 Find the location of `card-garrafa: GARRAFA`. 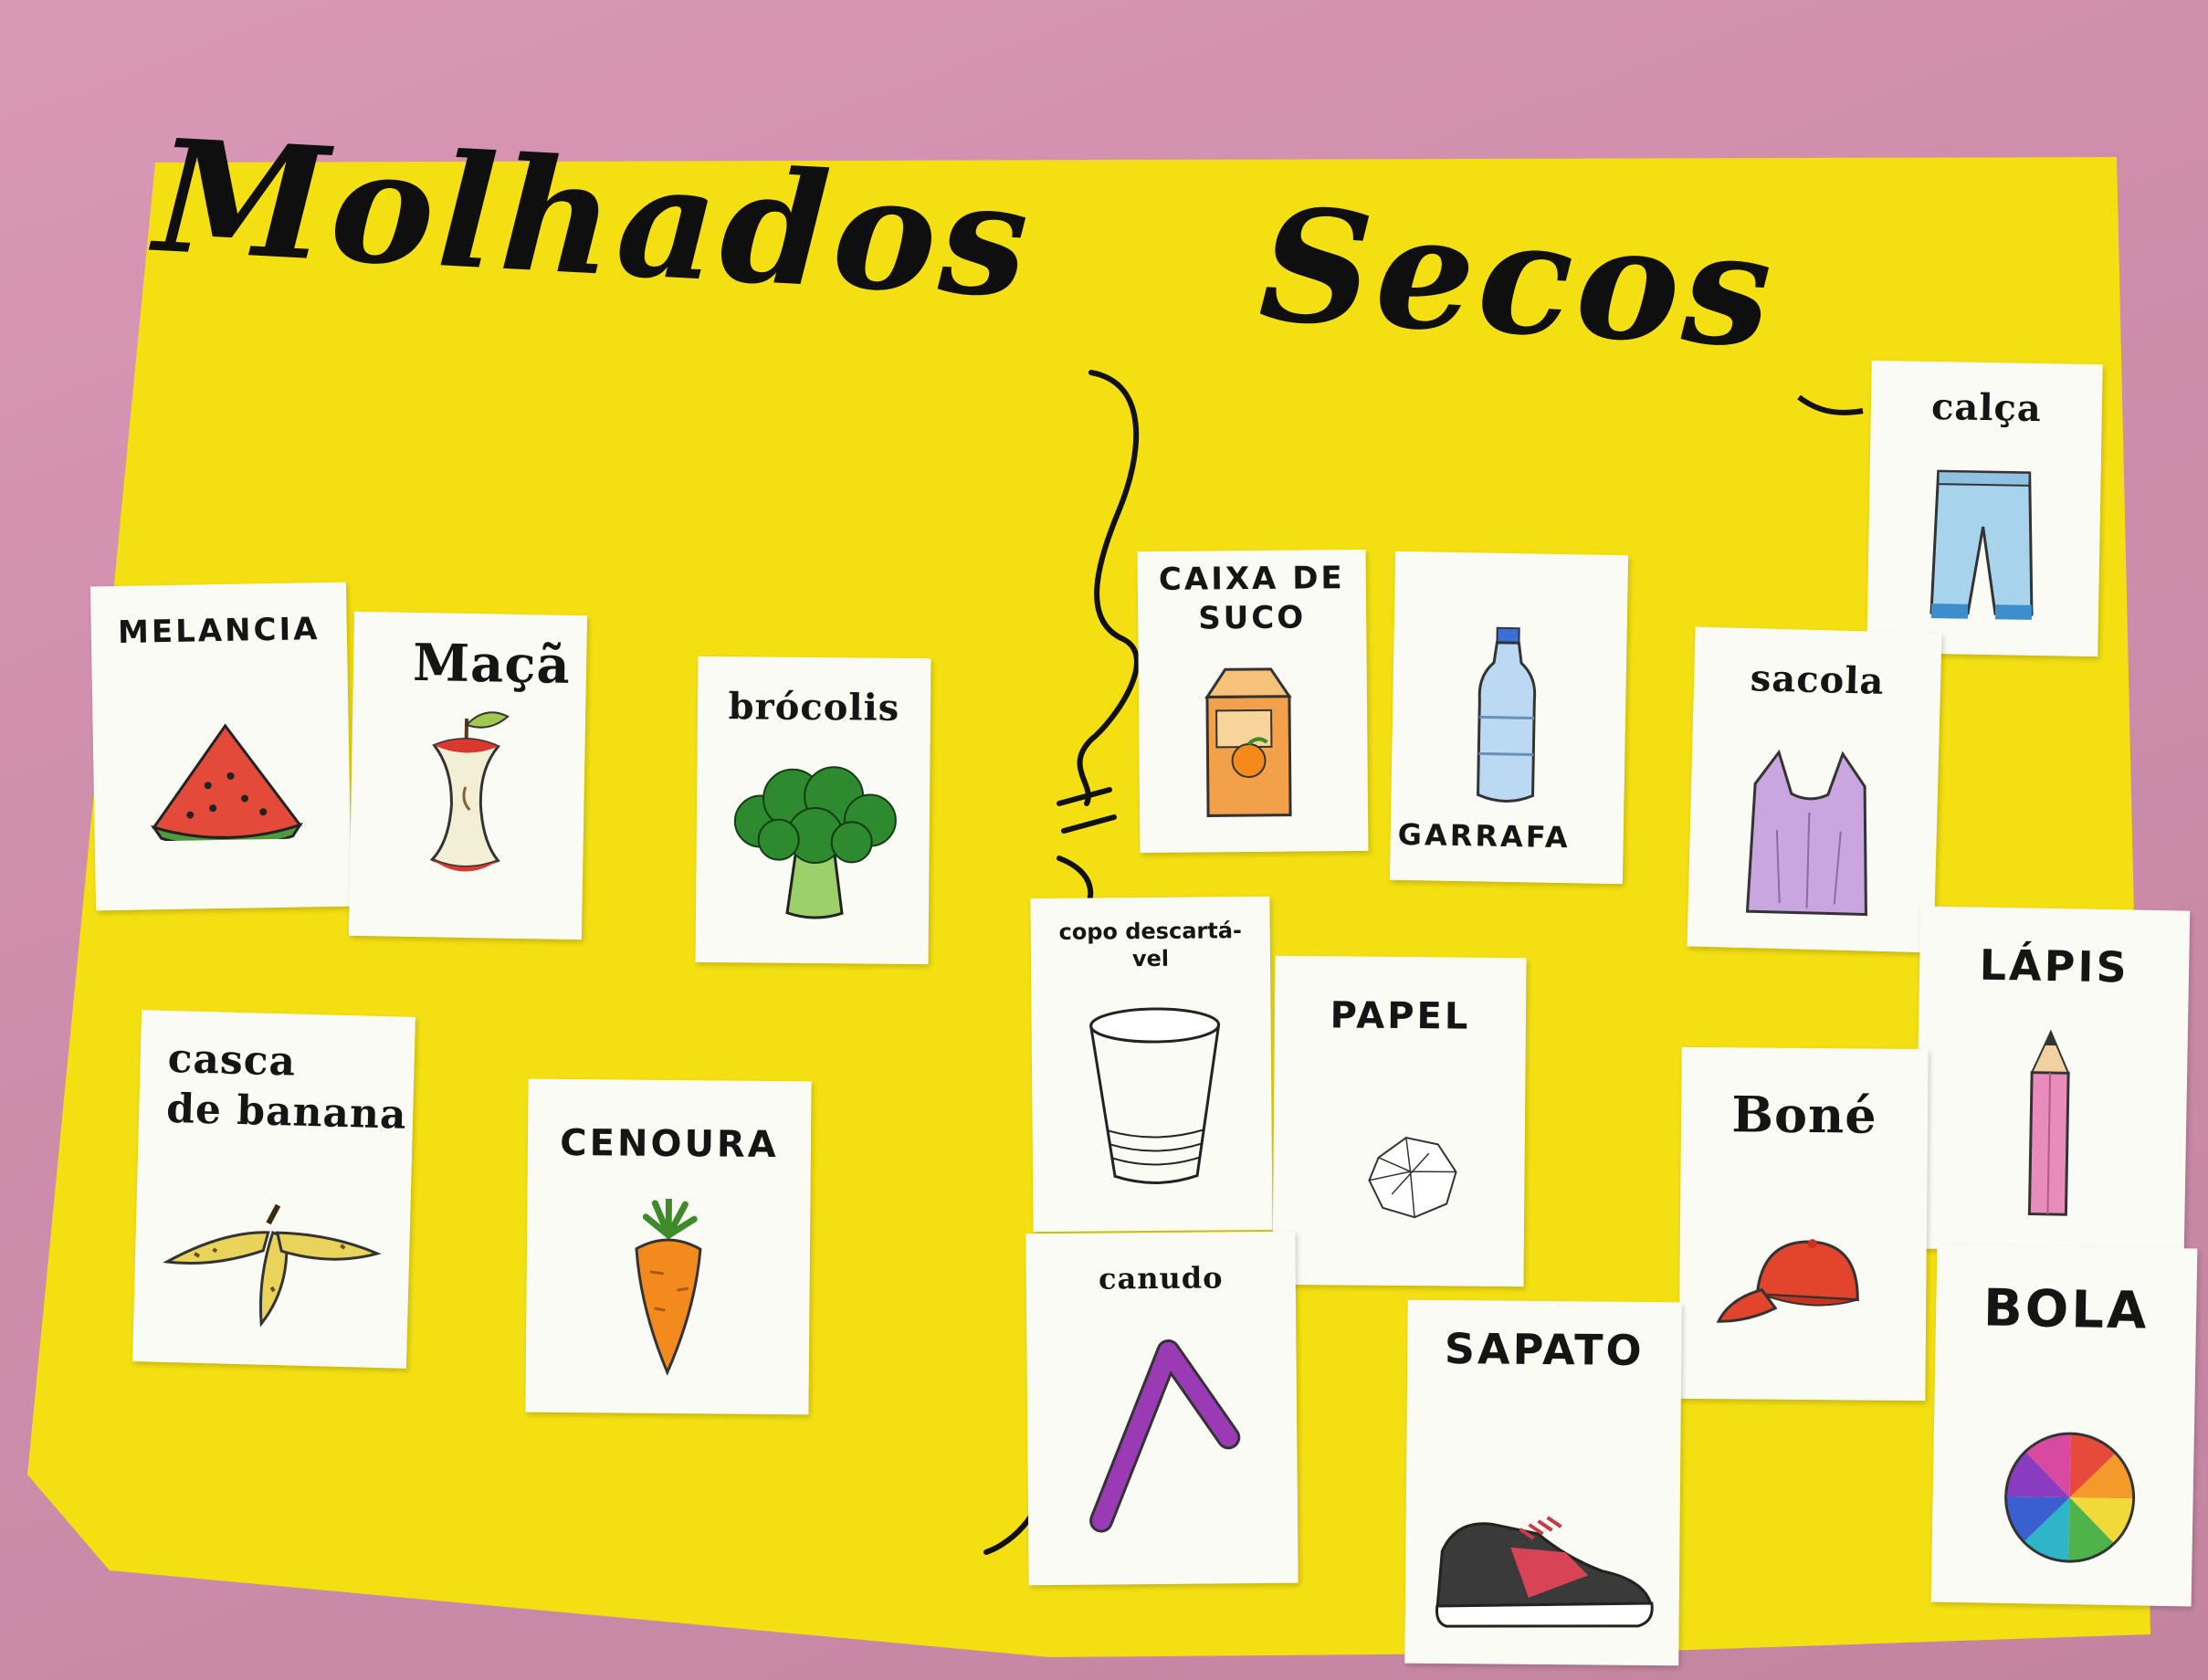

card-garrafa: GARRAFA is located at coordinates (1509, 718).